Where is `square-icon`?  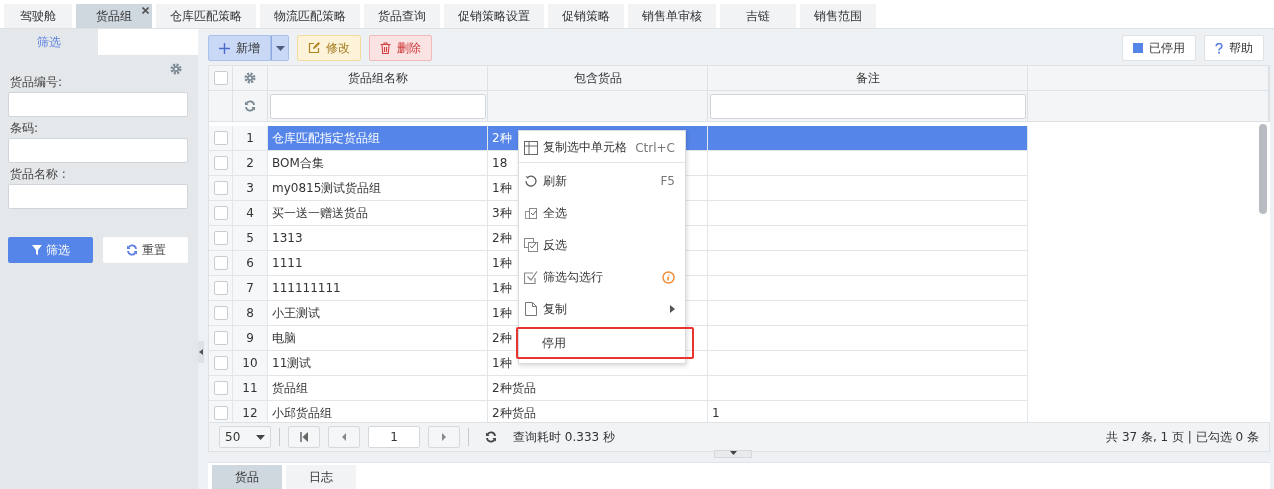 square-icon is located at coordinates (1138, 48).